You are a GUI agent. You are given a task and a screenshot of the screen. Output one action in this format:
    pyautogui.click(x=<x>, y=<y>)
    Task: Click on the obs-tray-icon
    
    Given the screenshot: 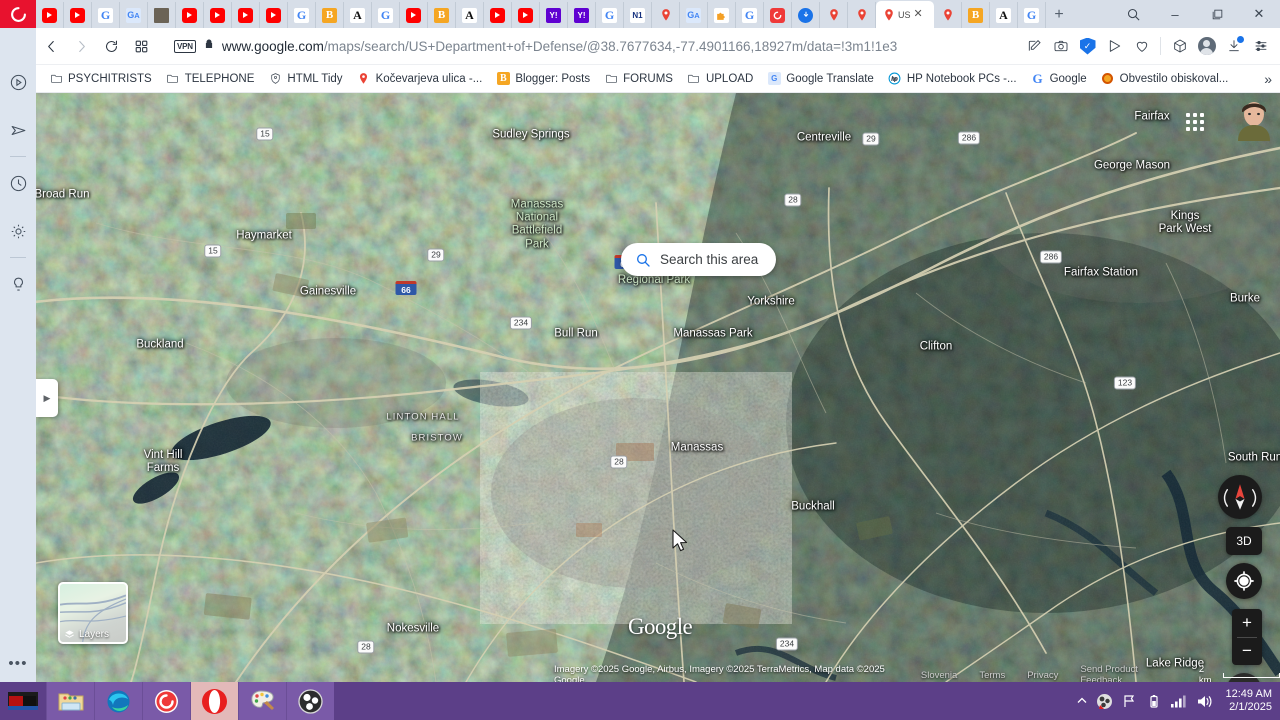 What is the action you would take?
    pyautogui.click(x=1104, y=701)
    